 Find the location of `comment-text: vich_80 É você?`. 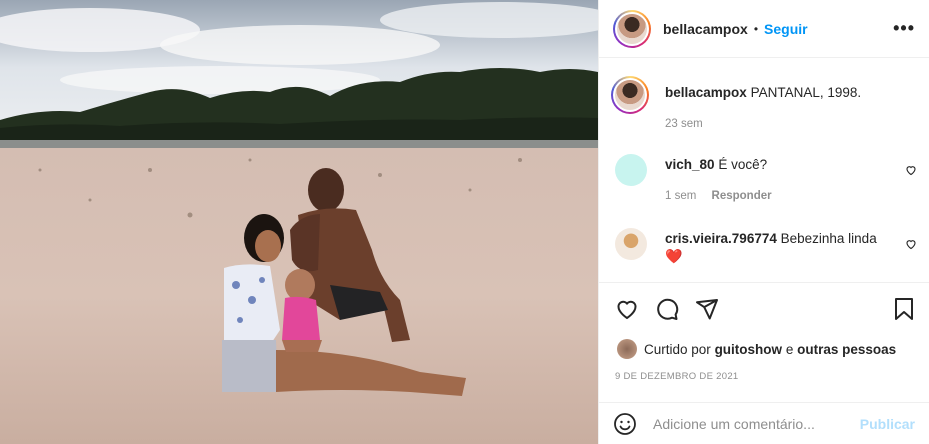

comment-text: vich_80 É você? is located at coordinates (716, 165).